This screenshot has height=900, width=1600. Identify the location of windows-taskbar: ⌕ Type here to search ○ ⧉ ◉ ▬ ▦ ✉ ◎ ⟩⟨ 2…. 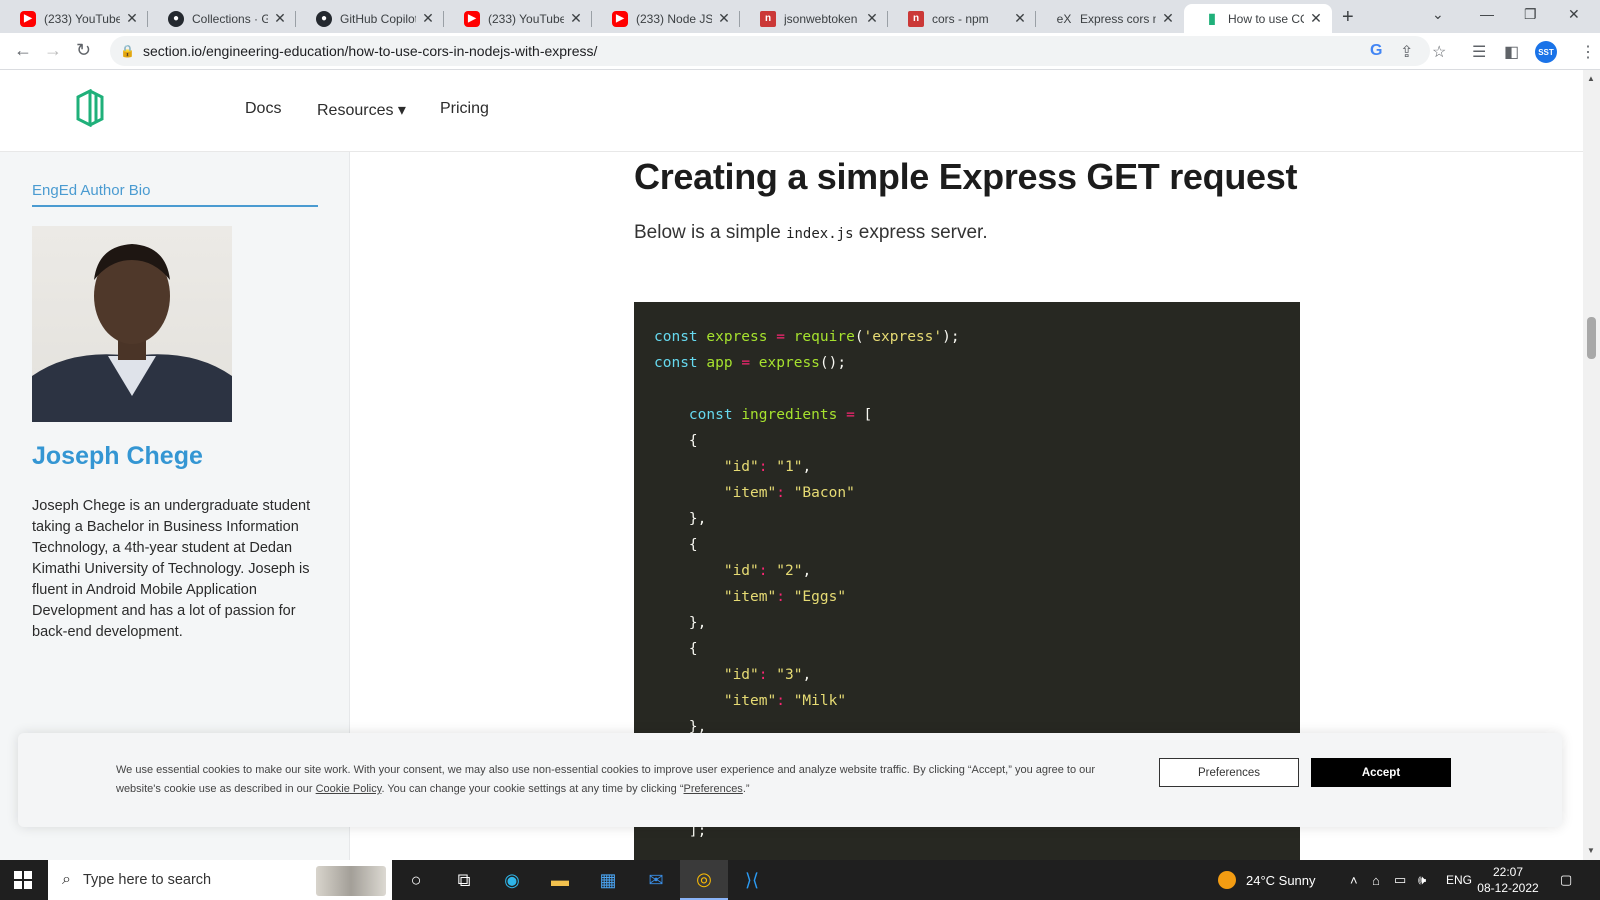
(800, 880).